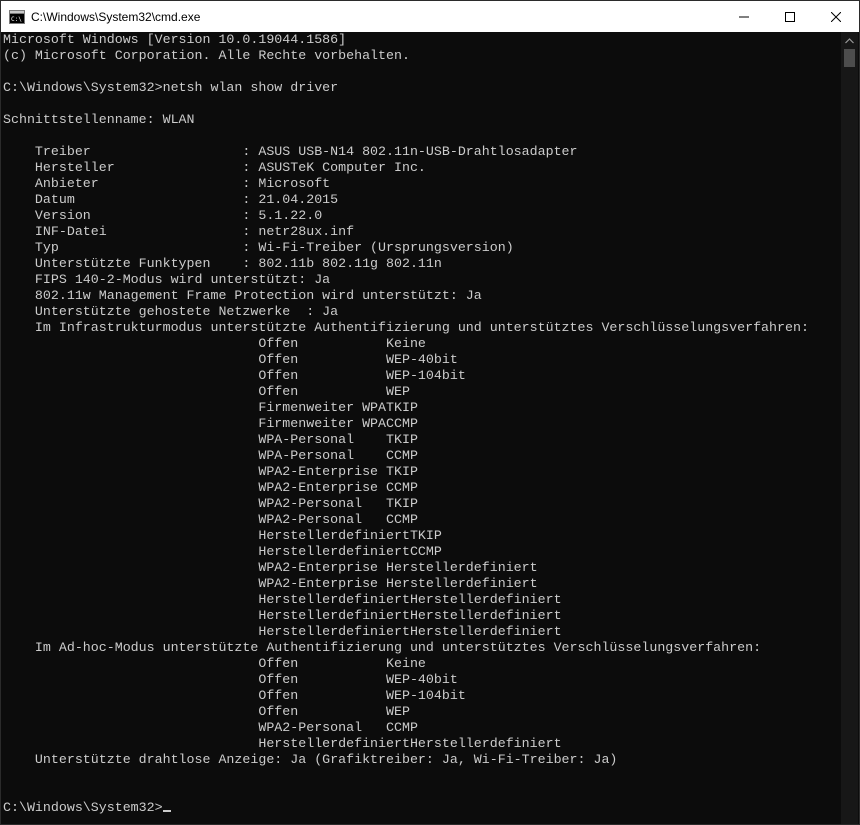 The image size is (860, 825). What do you see at coordinates (422, 808) in the screenshot?
I see `console-prompt-line: C:\Windows\System32>` at bounding box center [422, 808].